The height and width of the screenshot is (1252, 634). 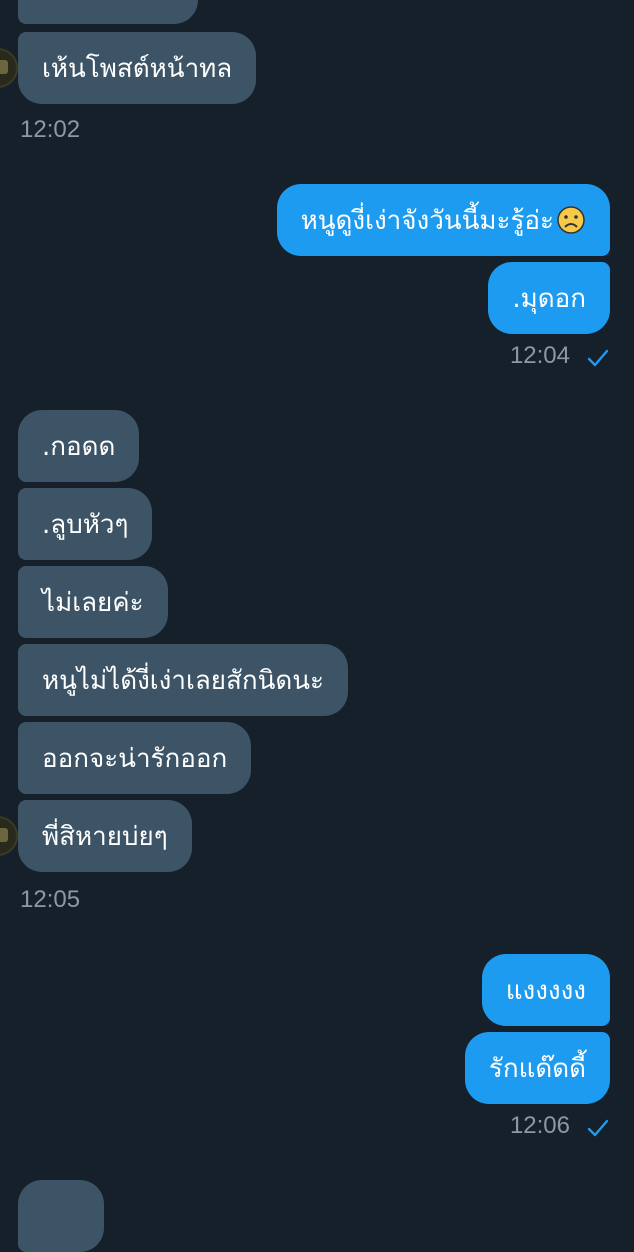 I want to click on message-bubble-incoming: ออกจะน่ารักออก, so click(x=135, y=758).